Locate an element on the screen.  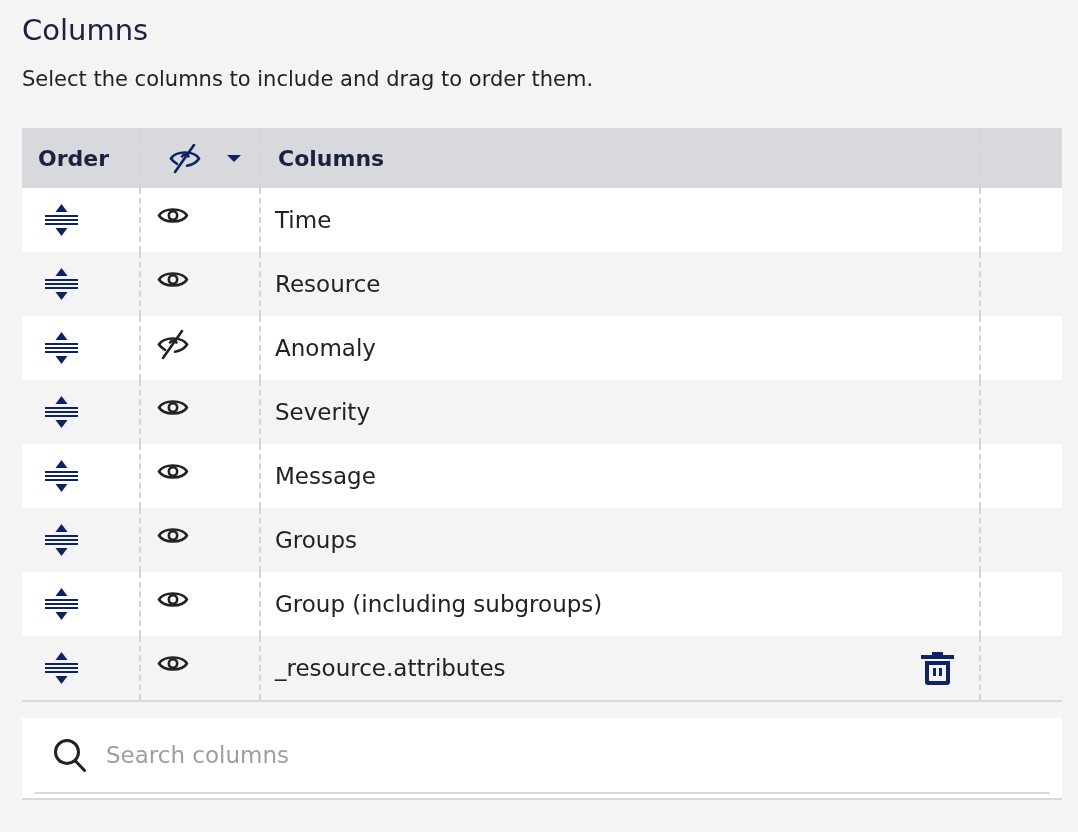
column-header: Columns is located at coordinates (331, 158).